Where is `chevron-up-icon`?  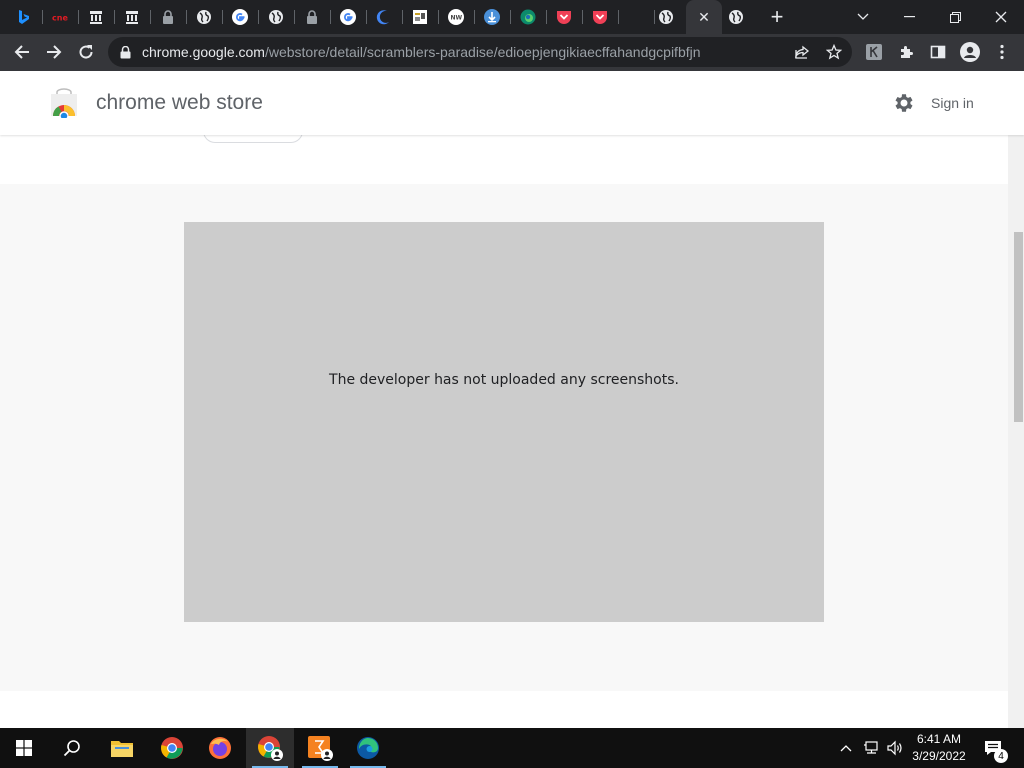 chevron-up-icon is located at coordinates (846, 748).